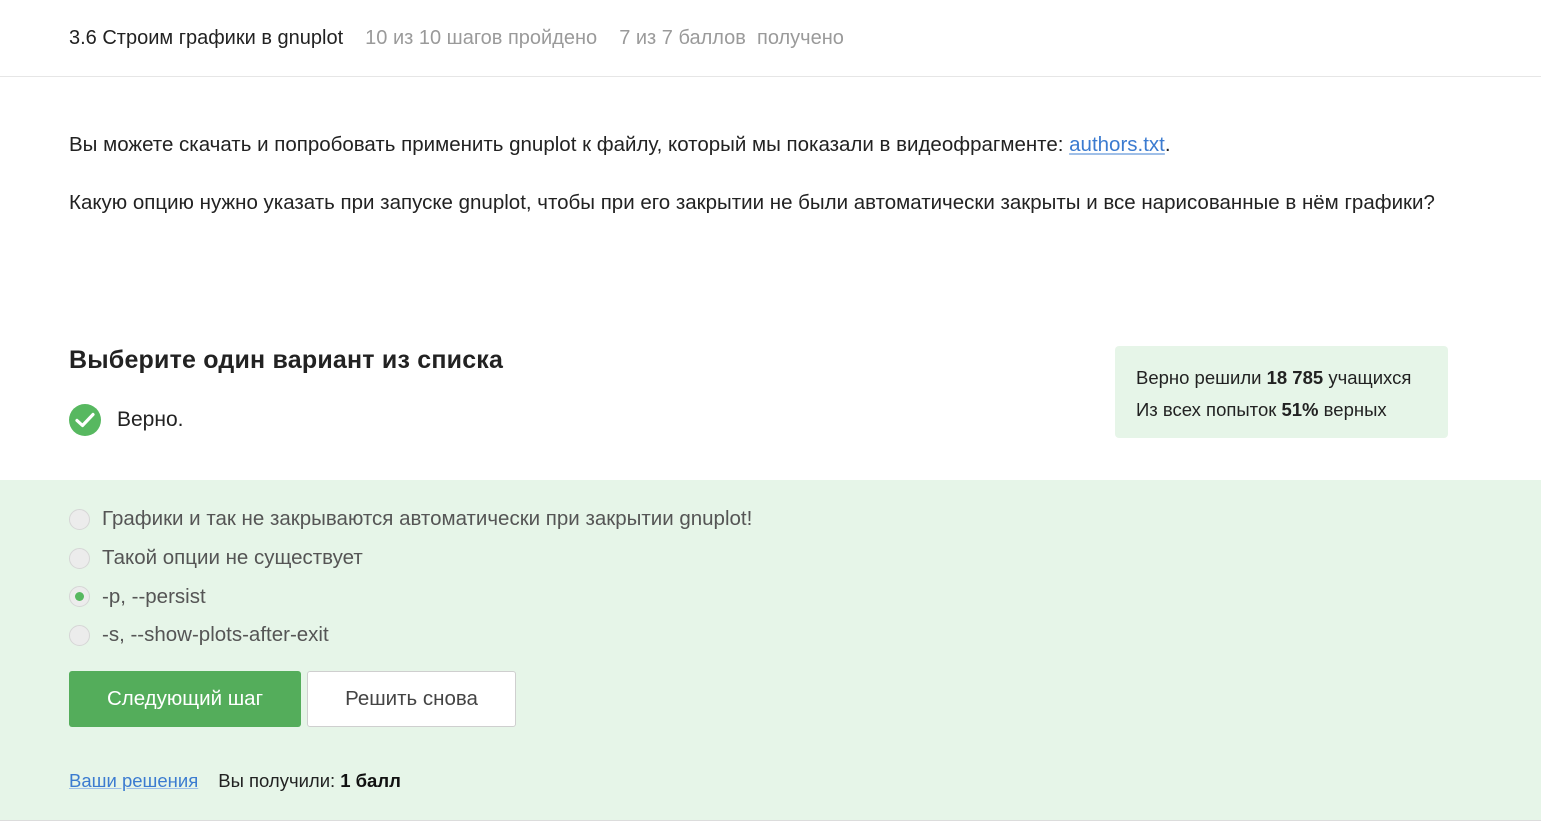 This screenshot has height=825, width=1541. I want to click on solve-again-button: Решить снова, so click(411, 699).